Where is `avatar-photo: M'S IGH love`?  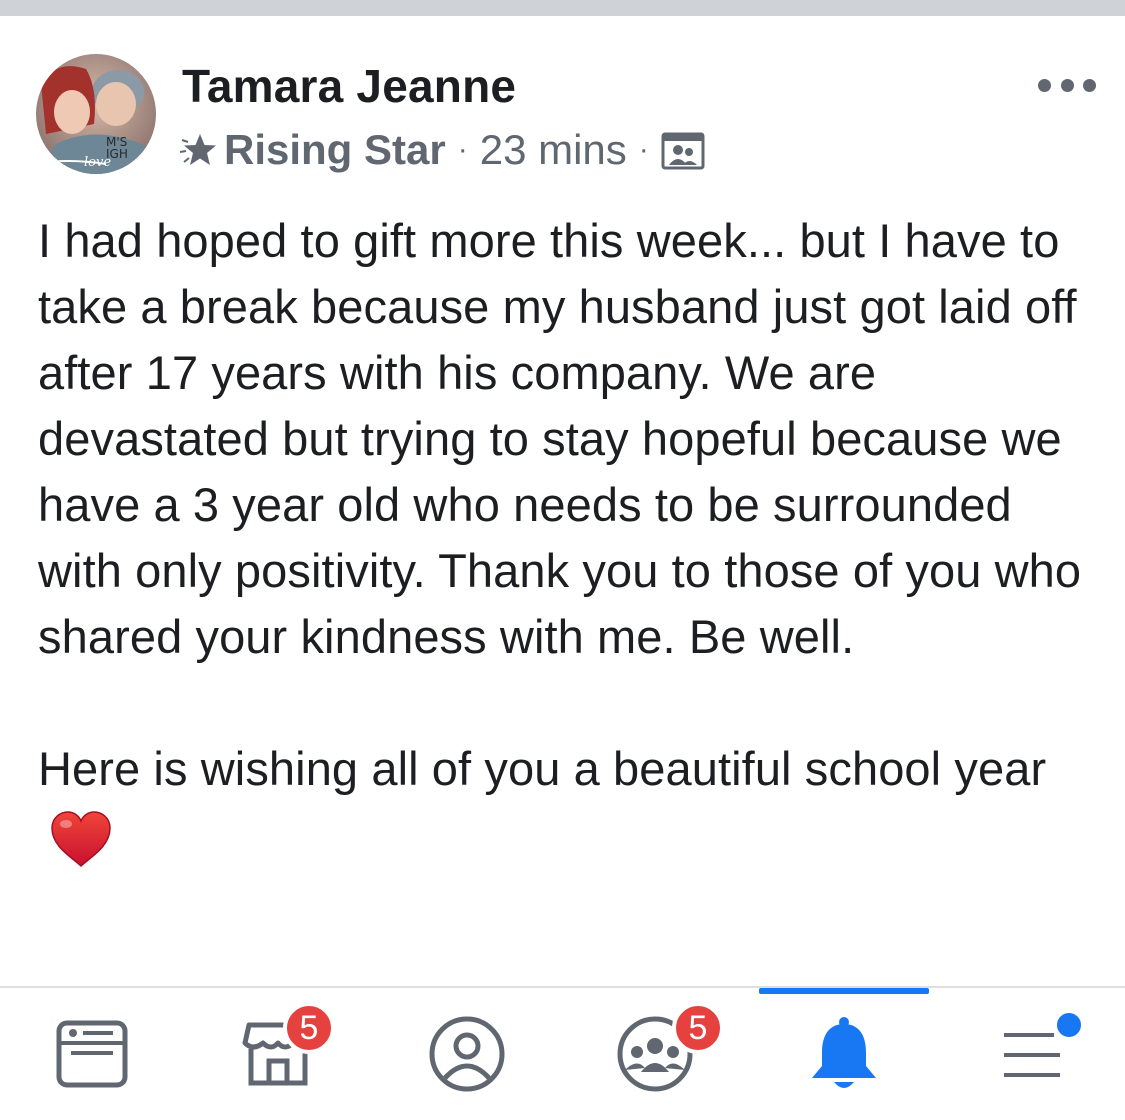
avatar-photo: M'S IGH love is located at coordinates (96, 114).